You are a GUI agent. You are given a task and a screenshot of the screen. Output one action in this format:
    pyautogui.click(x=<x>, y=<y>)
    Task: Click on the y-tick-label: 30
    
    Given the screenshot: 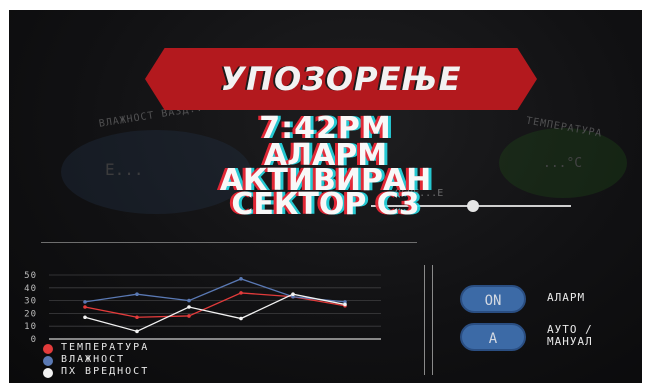 What is the action you would take?
    pyautogui.click(x=30, y=302)
    